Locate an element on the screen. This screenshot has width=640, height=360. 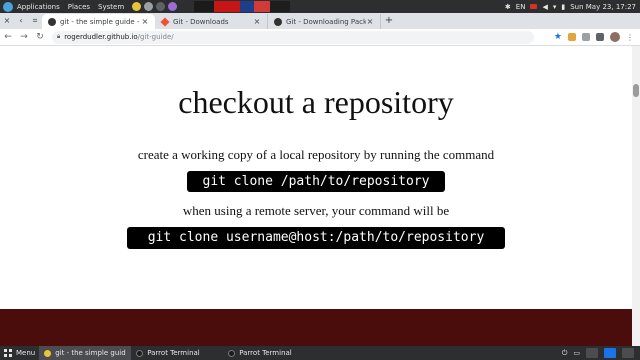
tab-git-downloading-package: Git - Downloading Package × is located at coordinates (324, 21).